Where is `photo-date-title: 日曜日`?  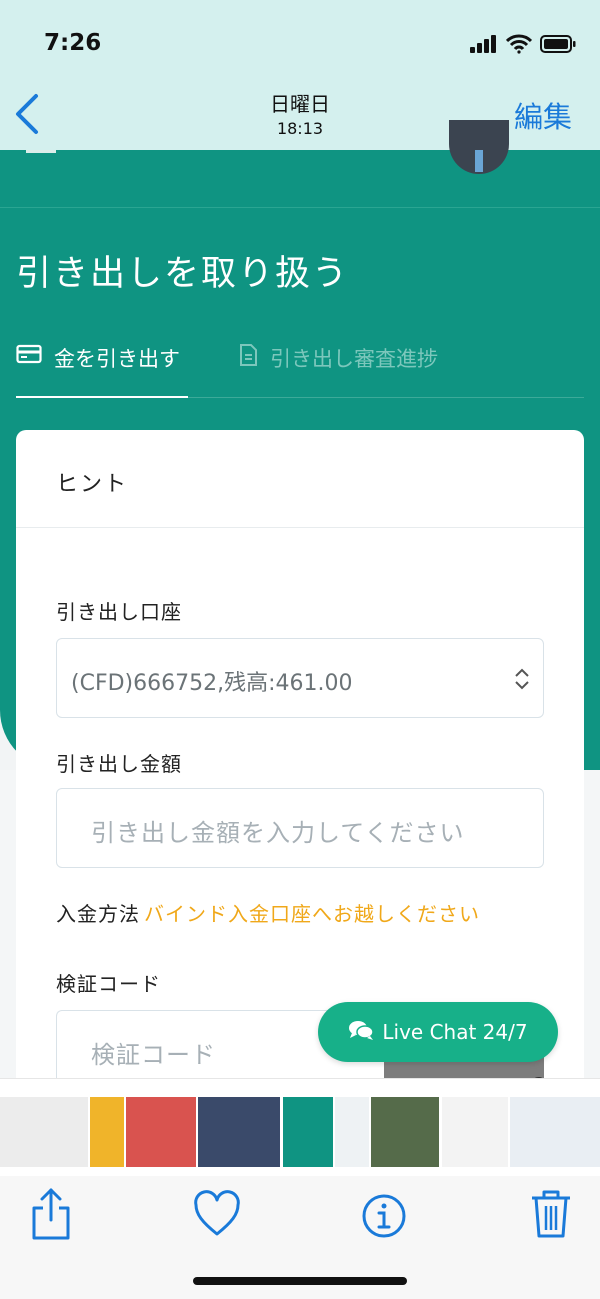
photo-date-title: 日曜日 is located at coordinates (300, 104).